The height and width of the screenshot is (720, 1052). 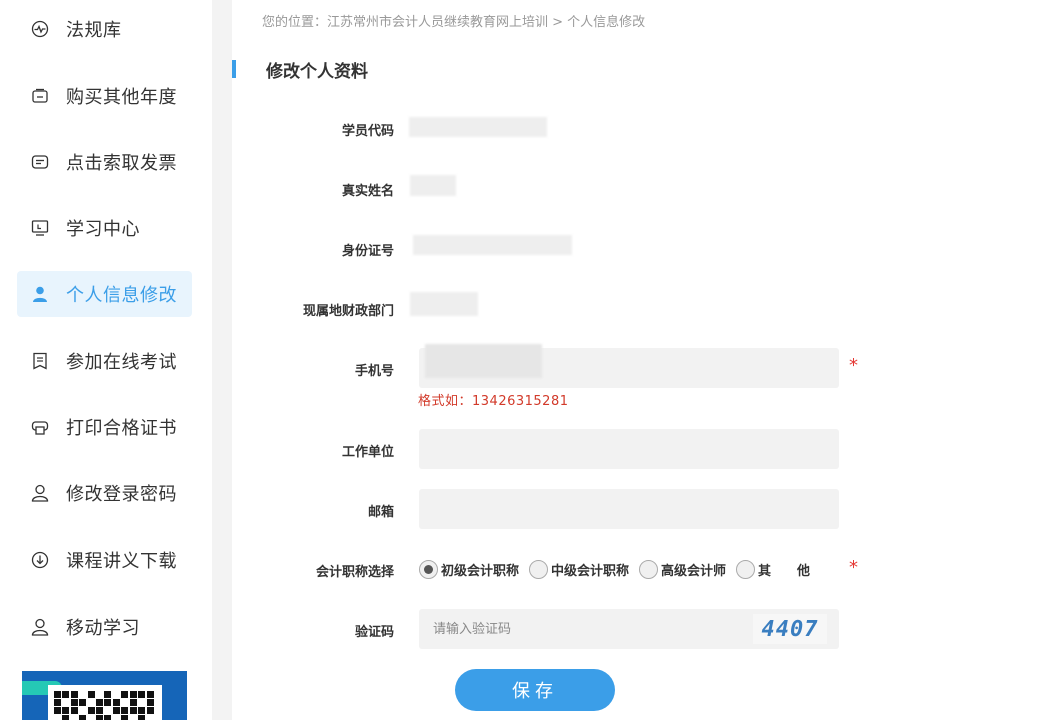 What do you see at coordinates (40, 228) in the screenshot?
I see `monitor-icon` at bounding box center [40, 228].